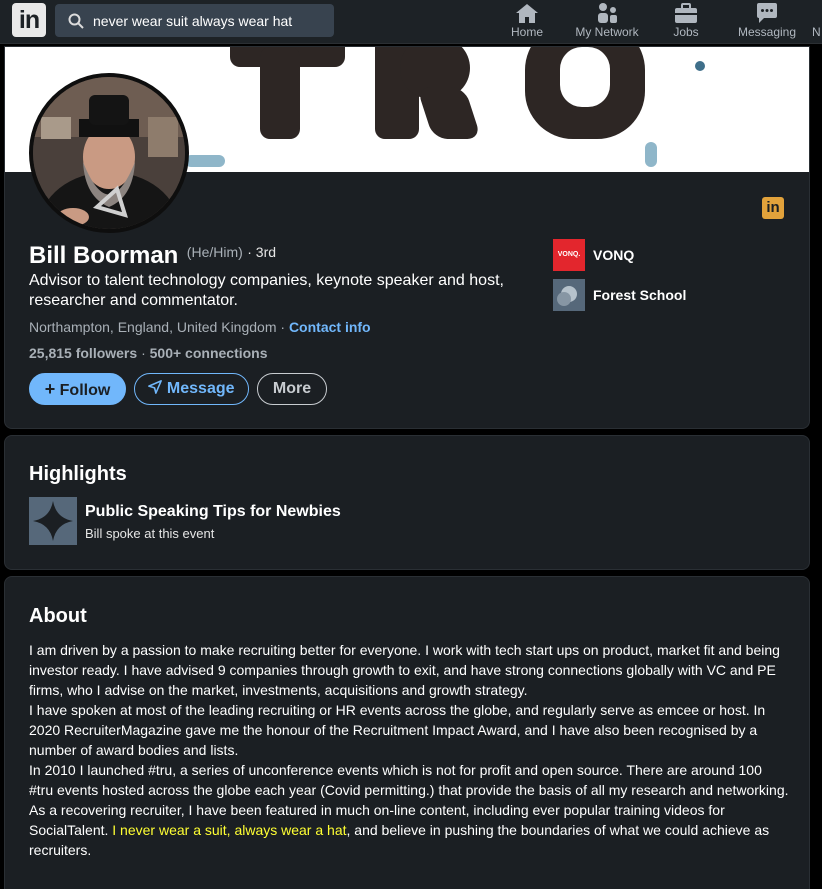 The height and width of the screenshot is (889, 822). I want to click on plus-icon: +, so click(50, 389).